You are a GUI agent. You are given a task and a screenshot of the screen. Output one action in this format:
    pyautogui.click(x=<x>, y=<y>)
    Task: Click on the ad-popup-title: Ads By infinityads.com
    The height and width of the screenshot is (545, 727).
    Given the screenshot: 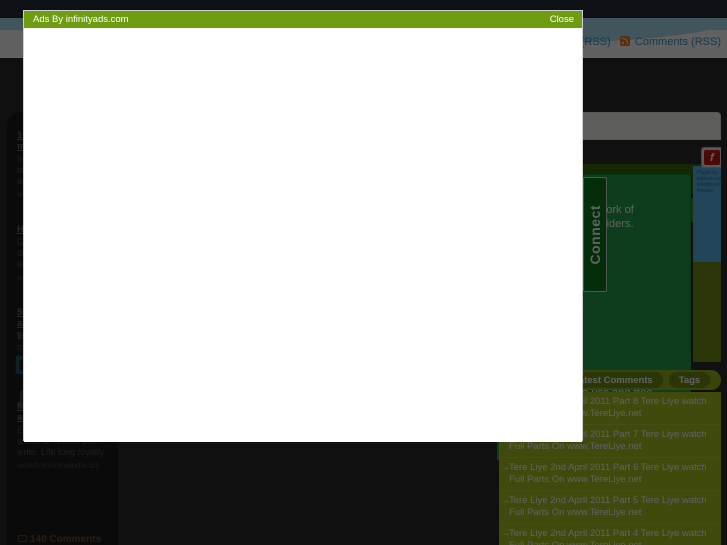 What is the action you would take?
    pyautogui.click(x=81, y=19)
    